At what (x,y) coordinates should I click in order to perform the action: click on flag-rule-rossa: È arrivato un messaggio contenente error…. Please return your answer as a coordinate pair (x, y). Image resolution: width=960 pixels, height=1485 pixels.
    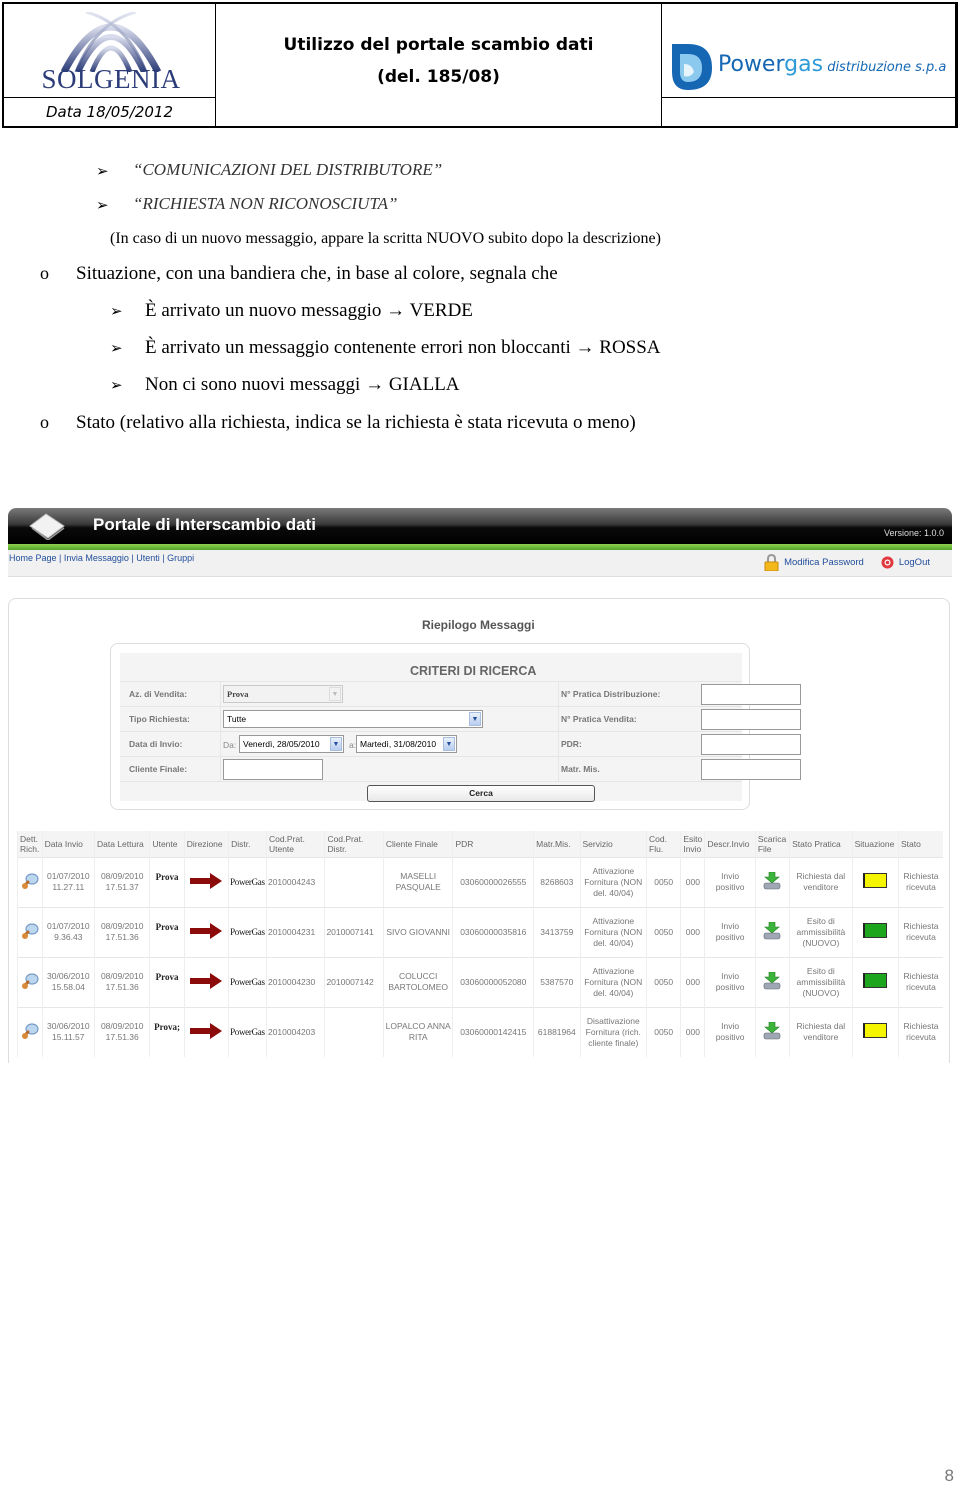
    Looking at the image, I should click on (403, 348).